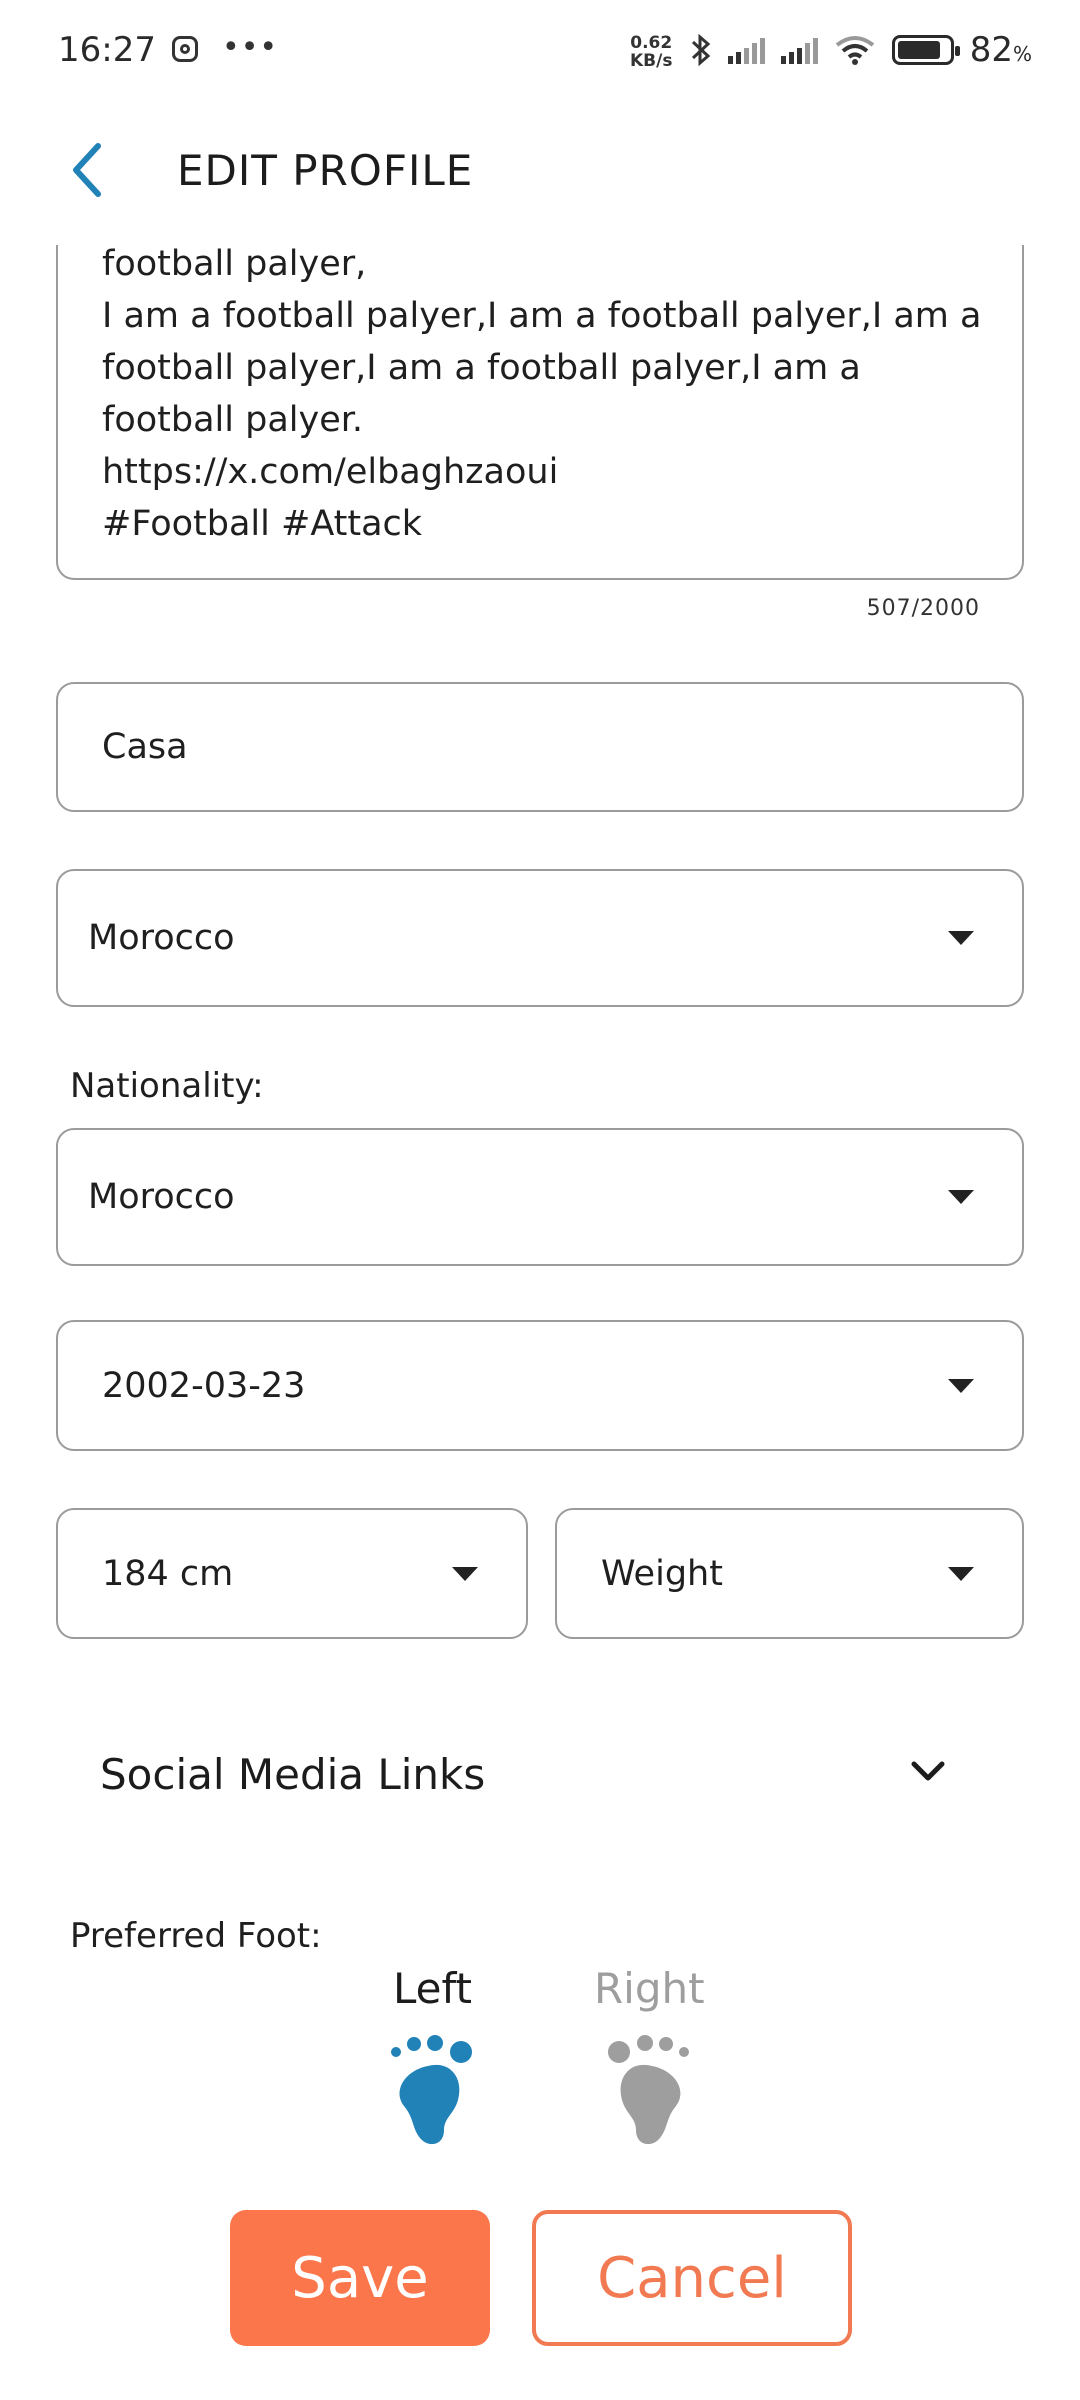  Describe the element at coordinates (923, 608) in the screenshot. I see `character-counter: 507/2000` at that location.